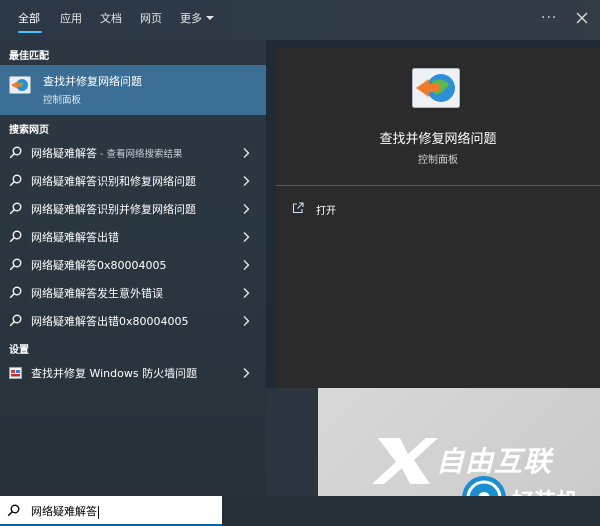 The image size is (600, 526). Describe the element at coordinates (98, 512) in the screenshot. I see `text-cursor` at that location.